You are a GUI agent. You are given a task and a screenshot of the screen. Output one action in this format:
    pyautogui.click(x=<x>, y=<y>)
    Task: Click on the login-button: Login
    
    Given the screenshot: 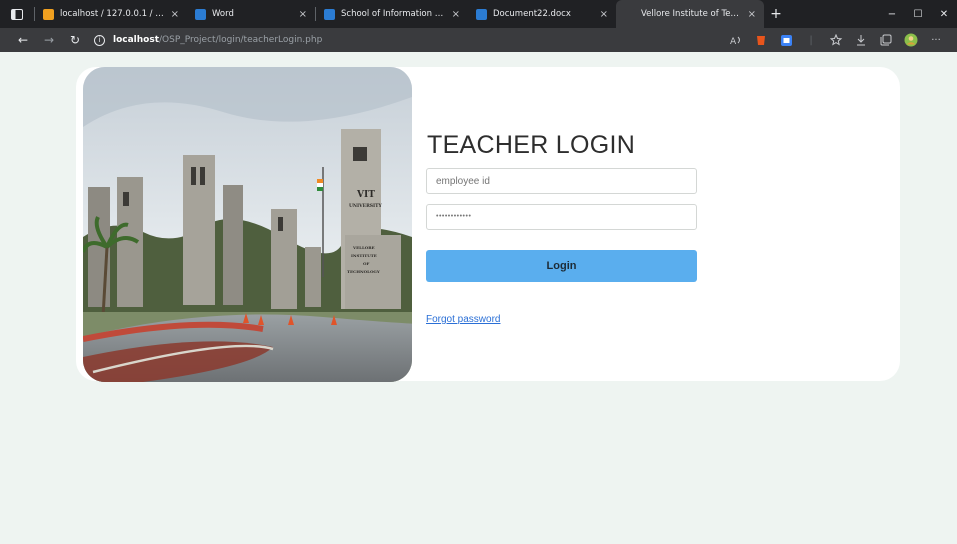 What is the action you would take?
    pyautogui.click(x=561, y=266)
    